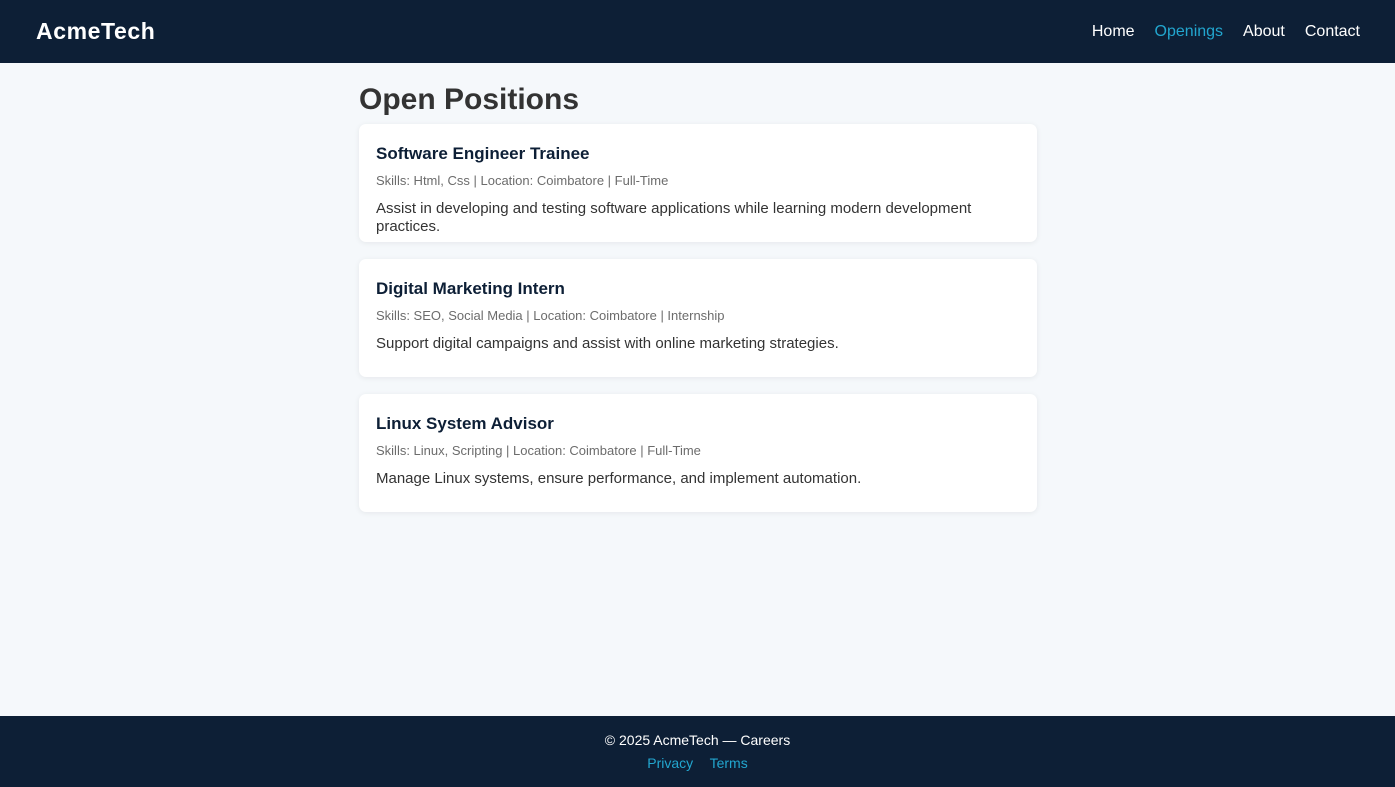  Describe the element at coordinates (697, 764) in the screenshot. I see `footer-links: Privacy Terms` at that location.